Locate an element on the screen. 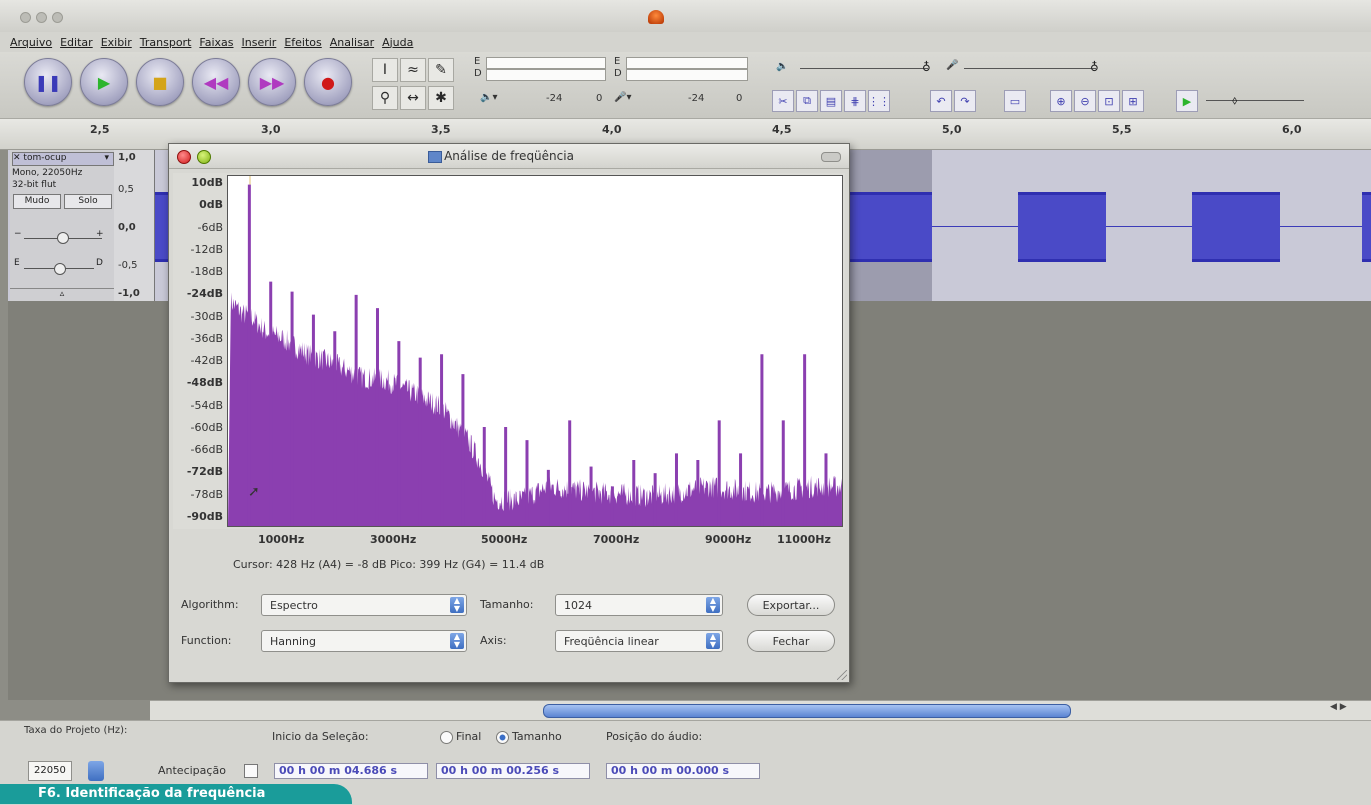  play-meter-right-label: D is located at coordinates (478, 73).